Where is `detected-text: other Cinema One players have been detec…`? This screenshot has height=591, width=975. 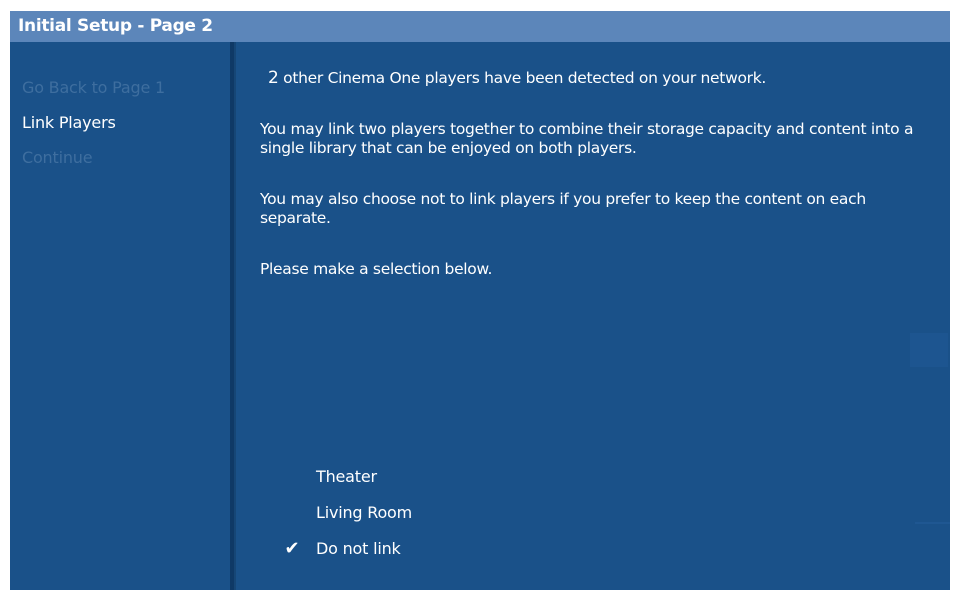
detected-text: other Cinema One players have been detec… is located at coordinates (522, 78).